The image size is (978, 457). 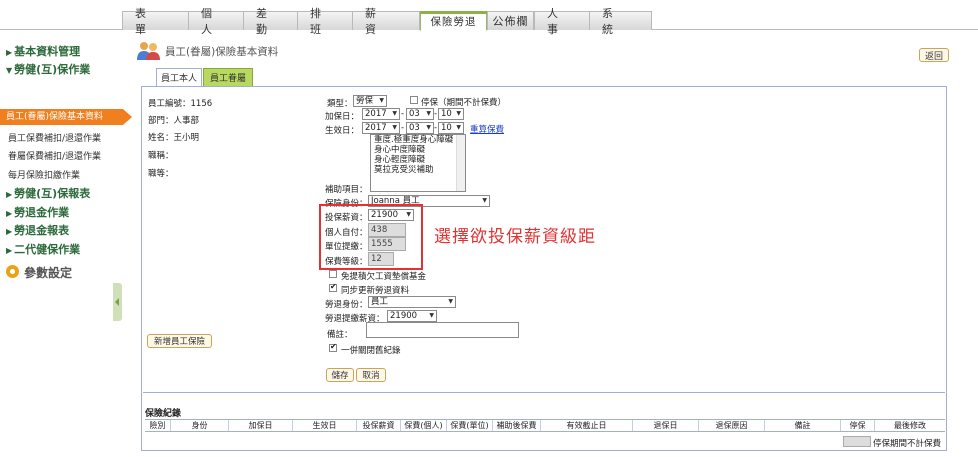 What do you see at coordinates (346, 305) in the screenshot?
I see `pension-identity-label: 勞退身份：` at bounding box center [346, 305].